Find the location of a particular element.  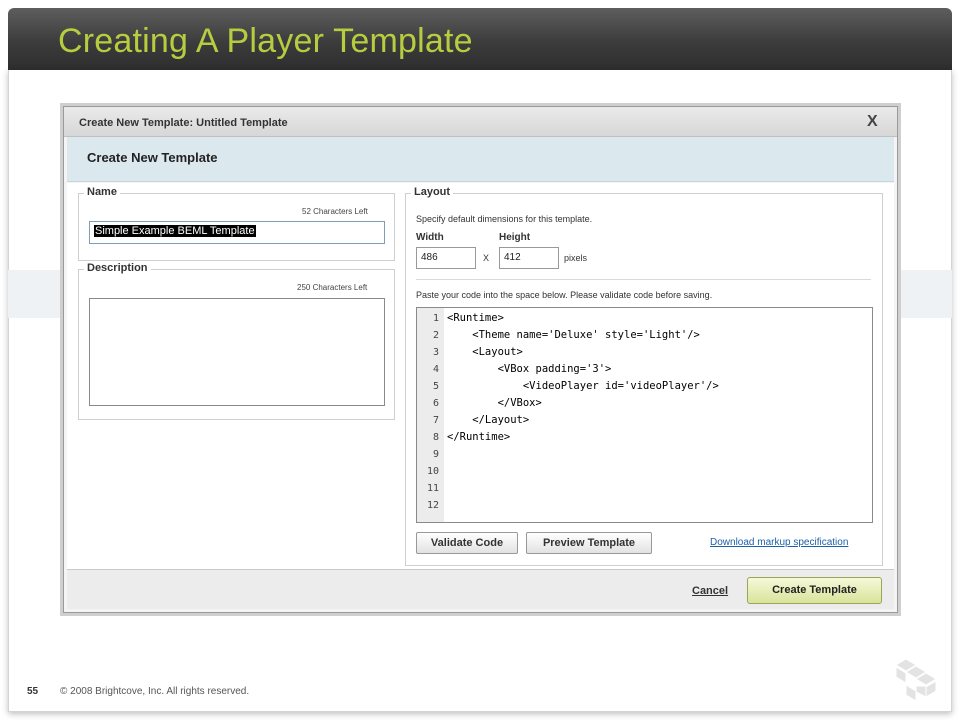

slide-title: Creating A Player Template is located at coordinates (265, 41).